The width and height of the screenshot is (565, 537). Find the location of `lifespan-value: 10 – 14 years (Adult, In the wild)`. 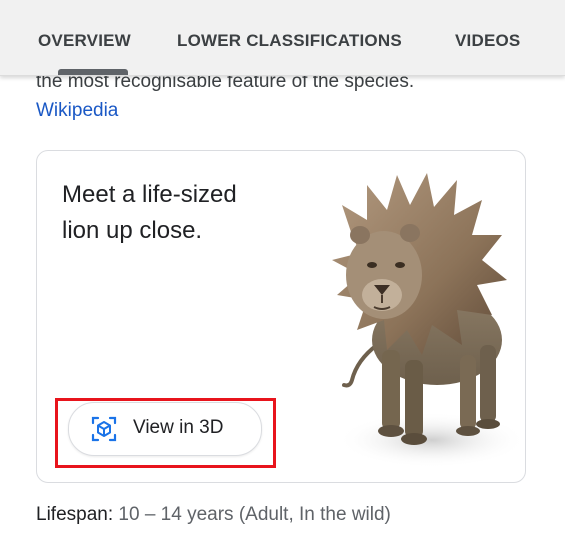

lifespan-value: 10 – 14 years (Adult, In the wild) is located at coordinates (254, 514).